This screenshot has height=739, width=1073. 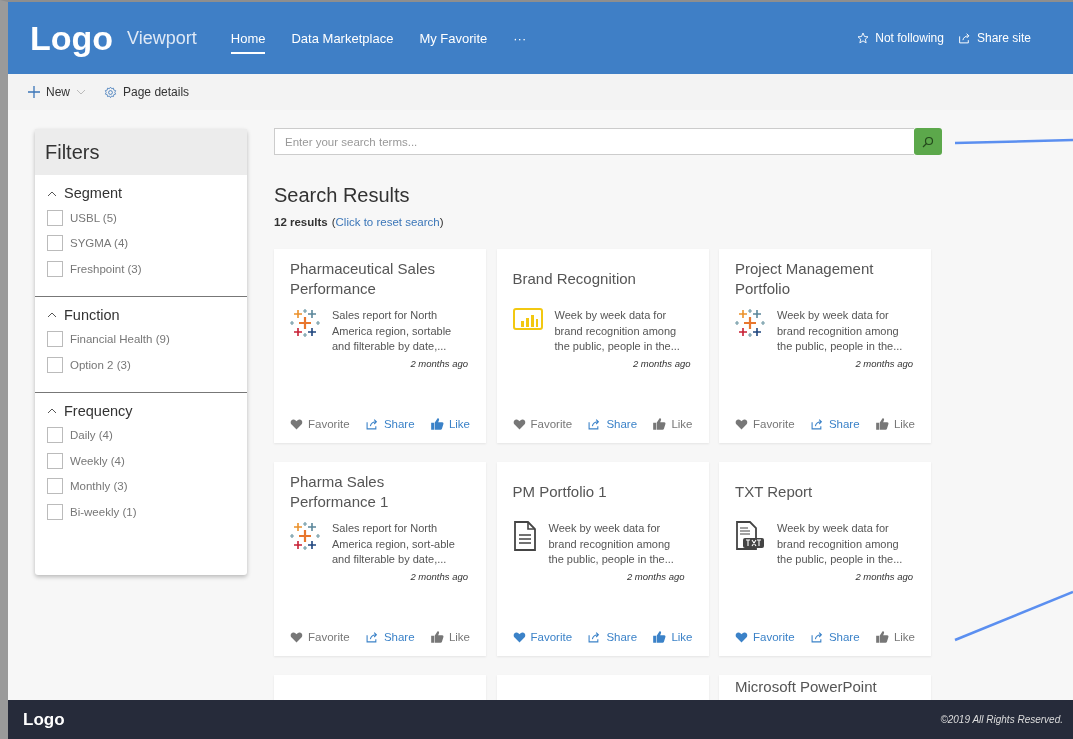 I want to click on new-button: New, so click(x=57, y=92).